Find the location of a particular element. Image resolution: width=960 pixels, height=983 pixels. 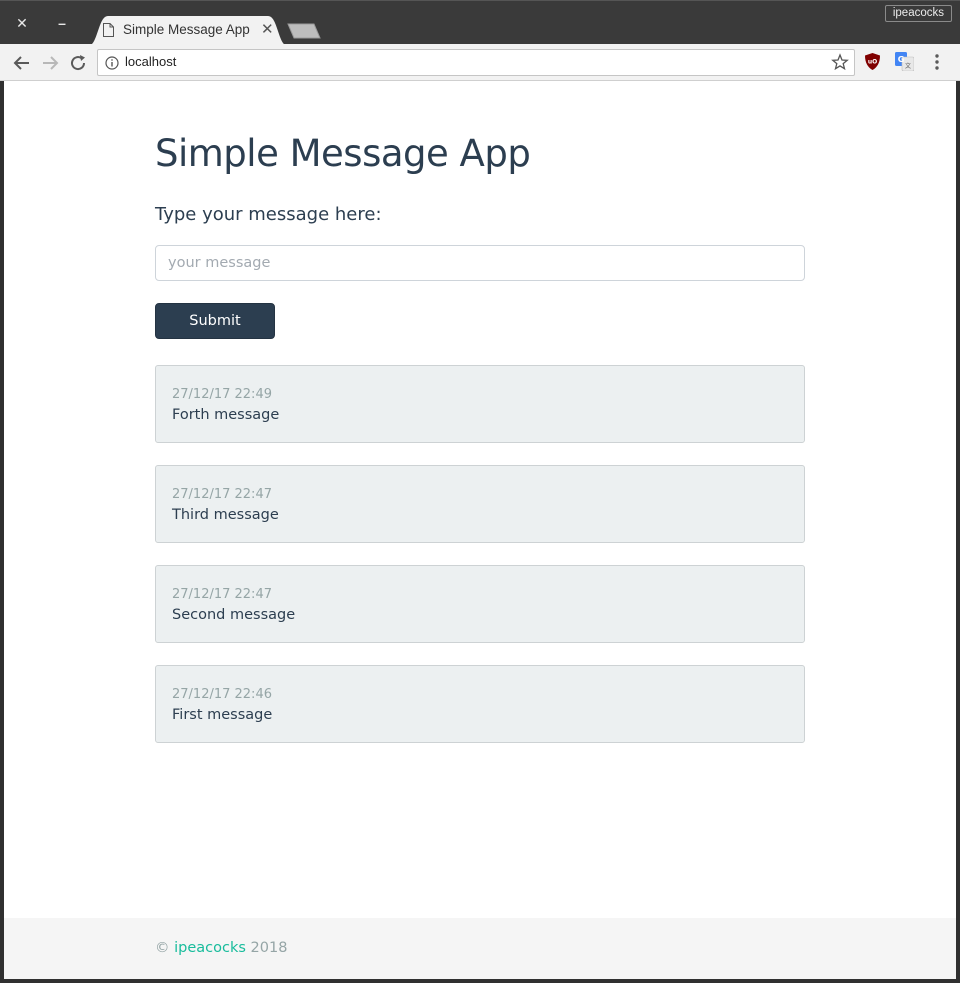

browser-titlebar: ✕ – Simple Message App ✕ ipeacocks is located at coordinates (480, 23).